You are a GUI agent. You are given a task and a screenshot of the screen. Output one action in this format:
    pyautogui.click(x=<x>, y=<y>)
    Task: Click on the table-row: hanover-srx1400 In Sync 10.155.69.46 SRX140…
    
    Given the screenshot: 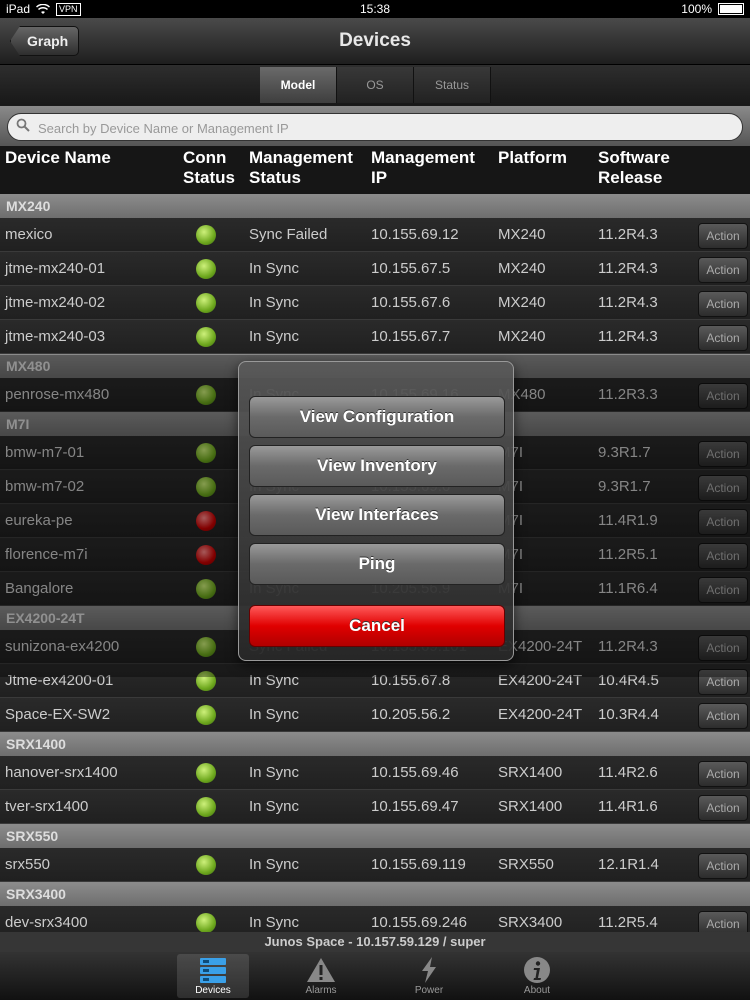 What is the action you would take?
    pyautogui.click(x=375, y=773)
    